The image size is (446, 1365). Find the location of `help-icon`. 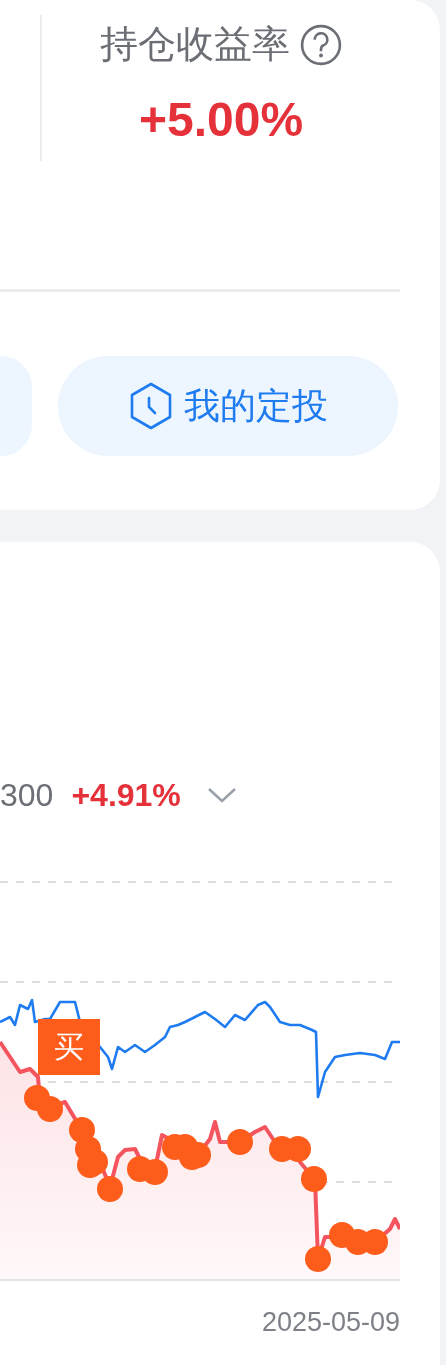

help-icon is located at coordinates (321, 44).